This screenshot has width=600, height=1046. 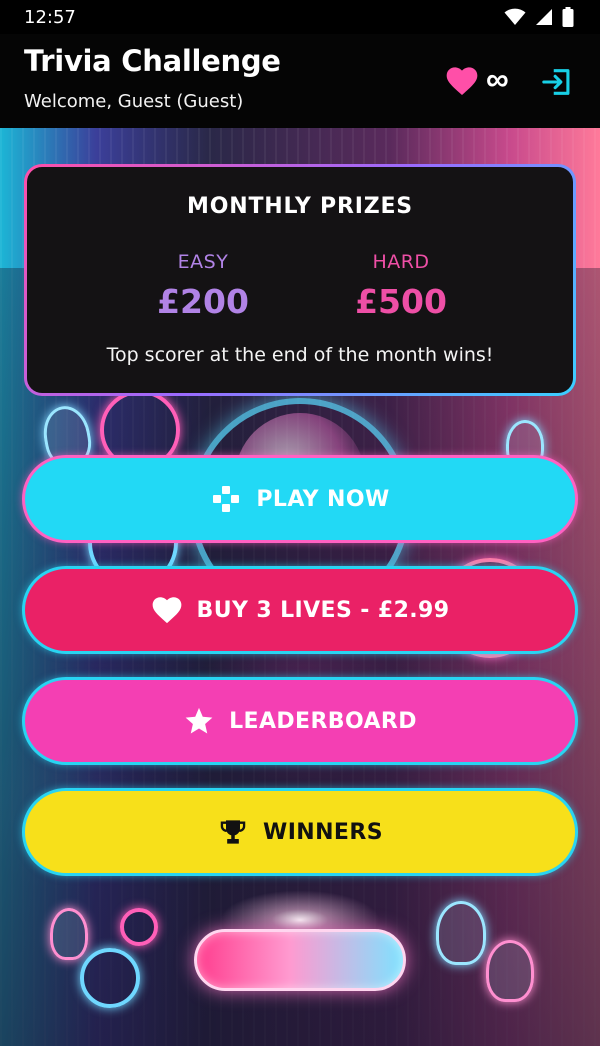 I want to click on logout-icon, so click(x=556, y=82).